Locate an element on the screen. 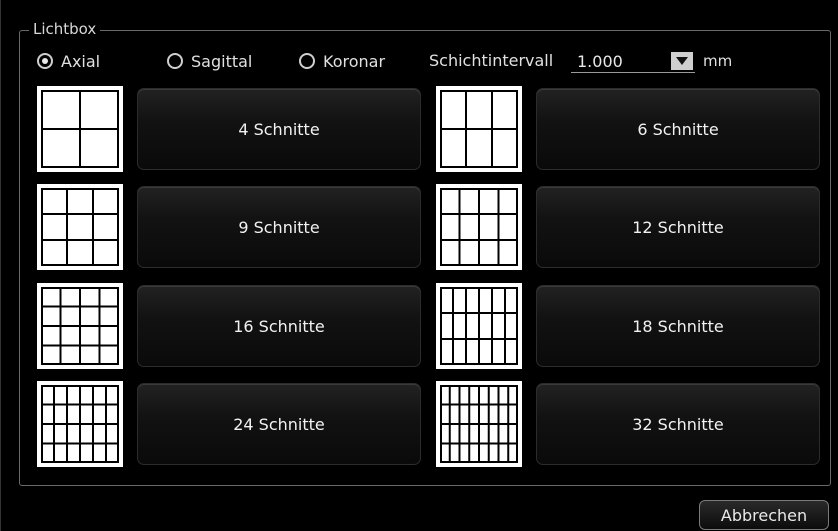 This screenshot has width=838, height=531. cancel-button: Abbrechen is located at coordinates (764, 515).